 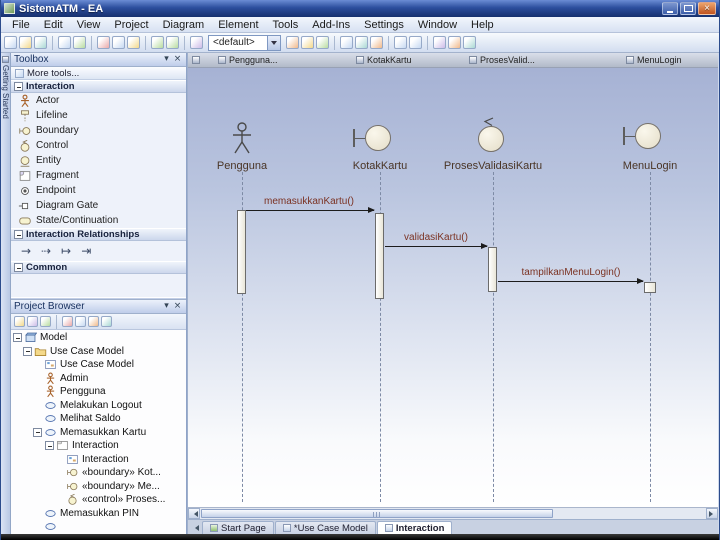 What do you see at coordinates (98, 205) in the screenshot?
I see `toolbox-item-diagram-gate: Diagram Gate` at bounding box center [98, 205].